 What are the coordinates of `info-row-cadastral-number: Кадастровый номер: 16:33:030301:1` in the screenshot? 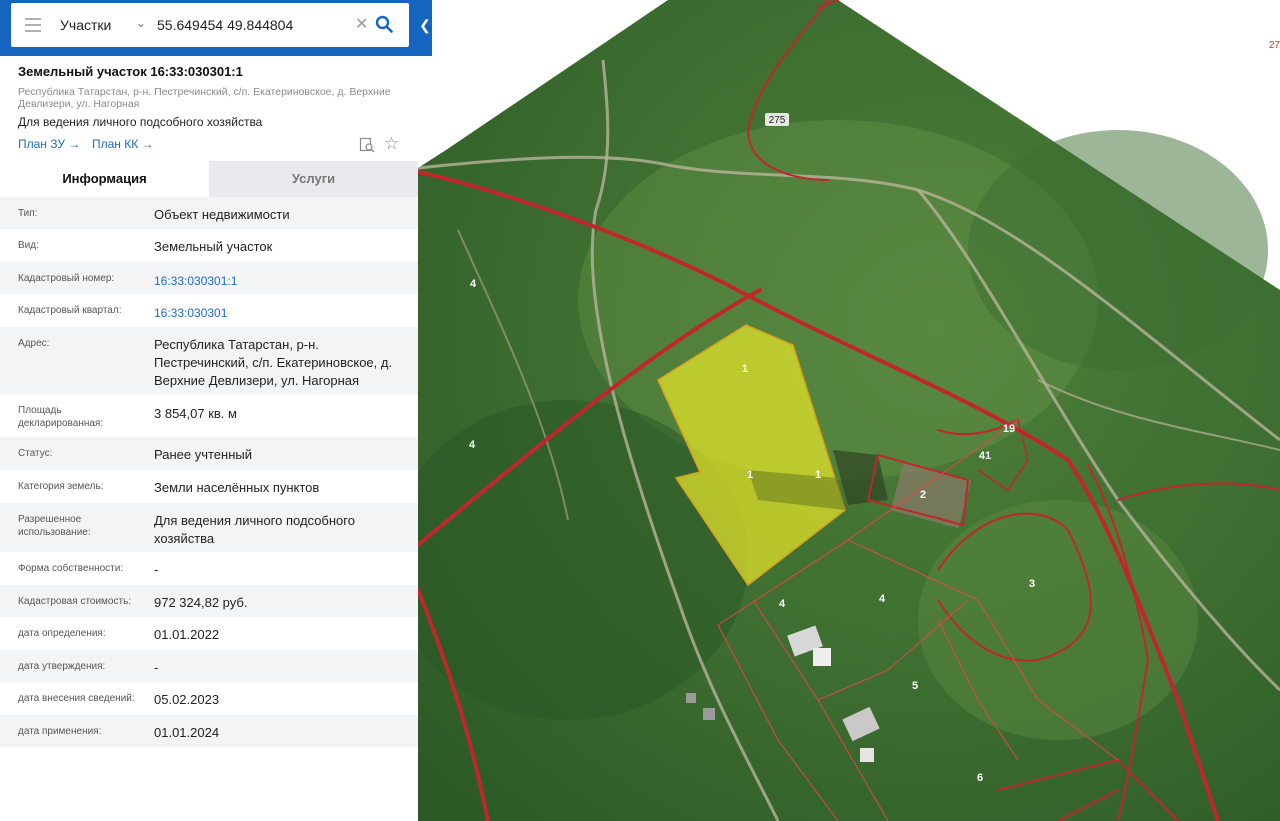 It's located at (209, 278).